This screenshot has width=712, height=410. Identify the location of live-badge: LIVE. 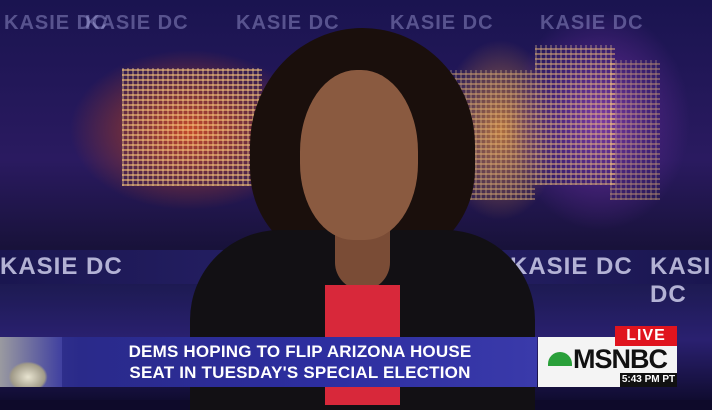
(646, 336).